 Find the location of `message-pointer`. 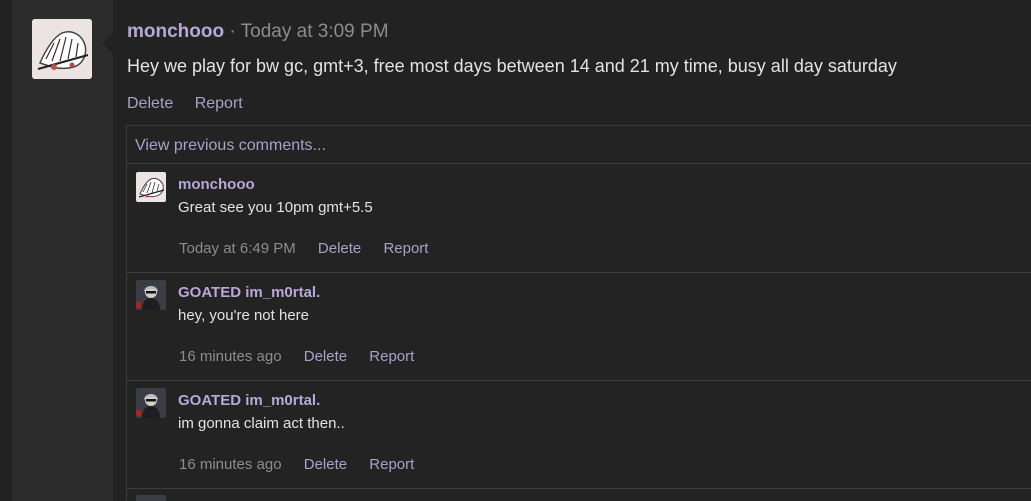

message-pointer is located at coordinates (107, 43).